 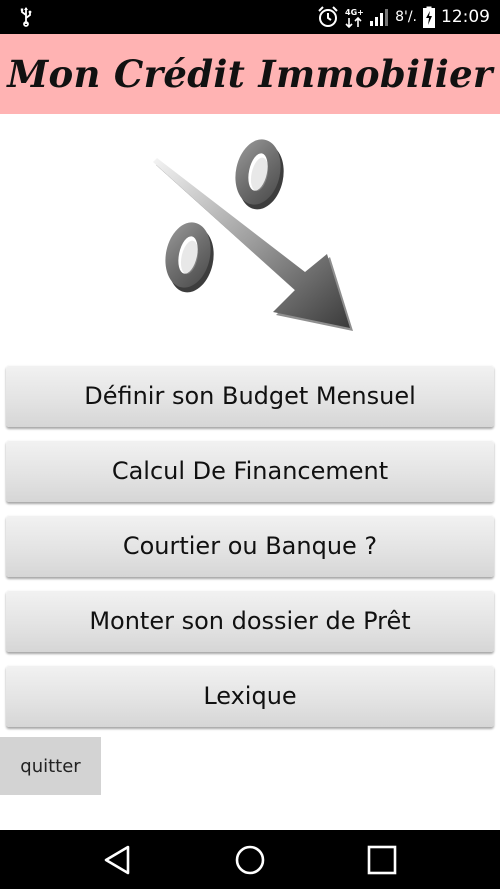 I want to click on signal-icon, so click(x=379, y=17).